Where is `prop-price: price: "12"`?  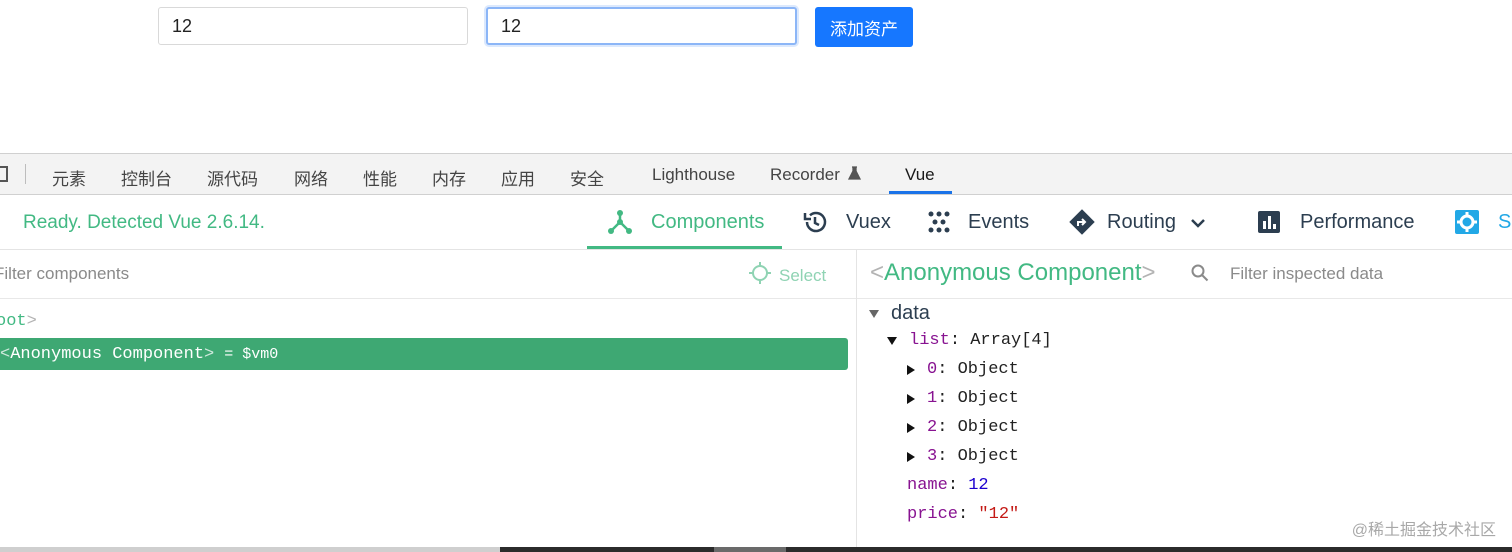
prop-price: price: "12" is located at coordinates (963, 514).